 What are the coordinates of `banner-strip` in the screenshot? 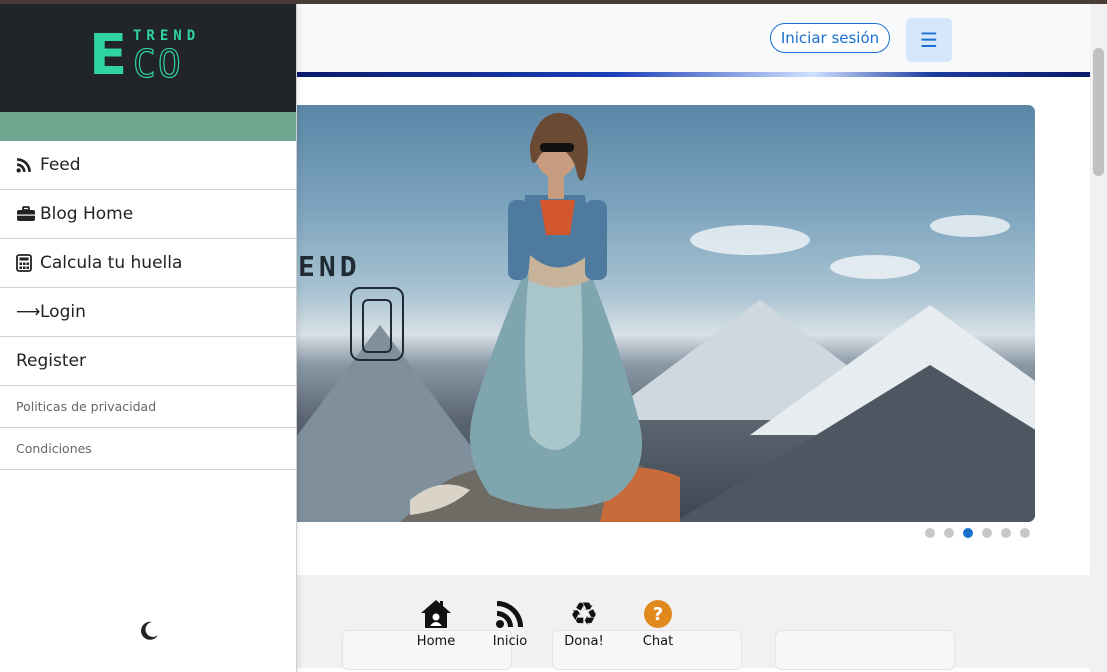 It's located at (693, 74).